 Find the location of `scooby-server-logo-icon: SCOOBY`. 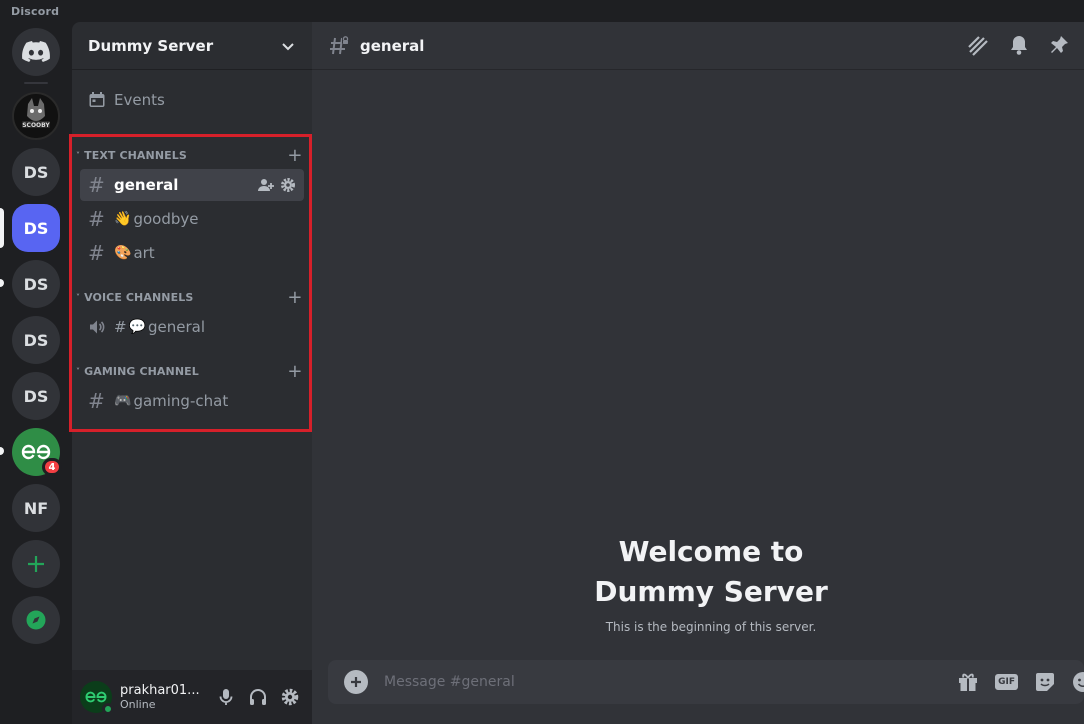

scooby-server-logo-icon: SCOOBY is located at coordinates (36, 116).